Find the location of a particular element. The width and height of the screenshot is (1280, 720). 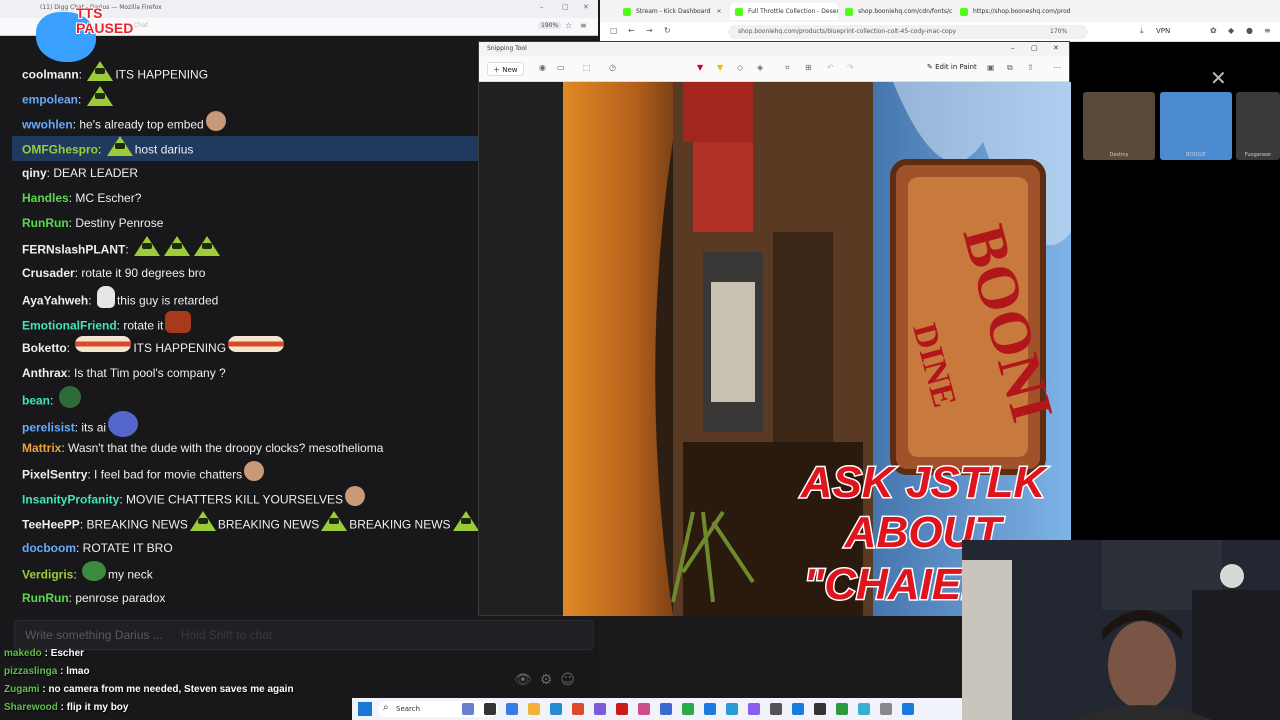

crop-icon: ⌗ is located at coordinates (787, 68).